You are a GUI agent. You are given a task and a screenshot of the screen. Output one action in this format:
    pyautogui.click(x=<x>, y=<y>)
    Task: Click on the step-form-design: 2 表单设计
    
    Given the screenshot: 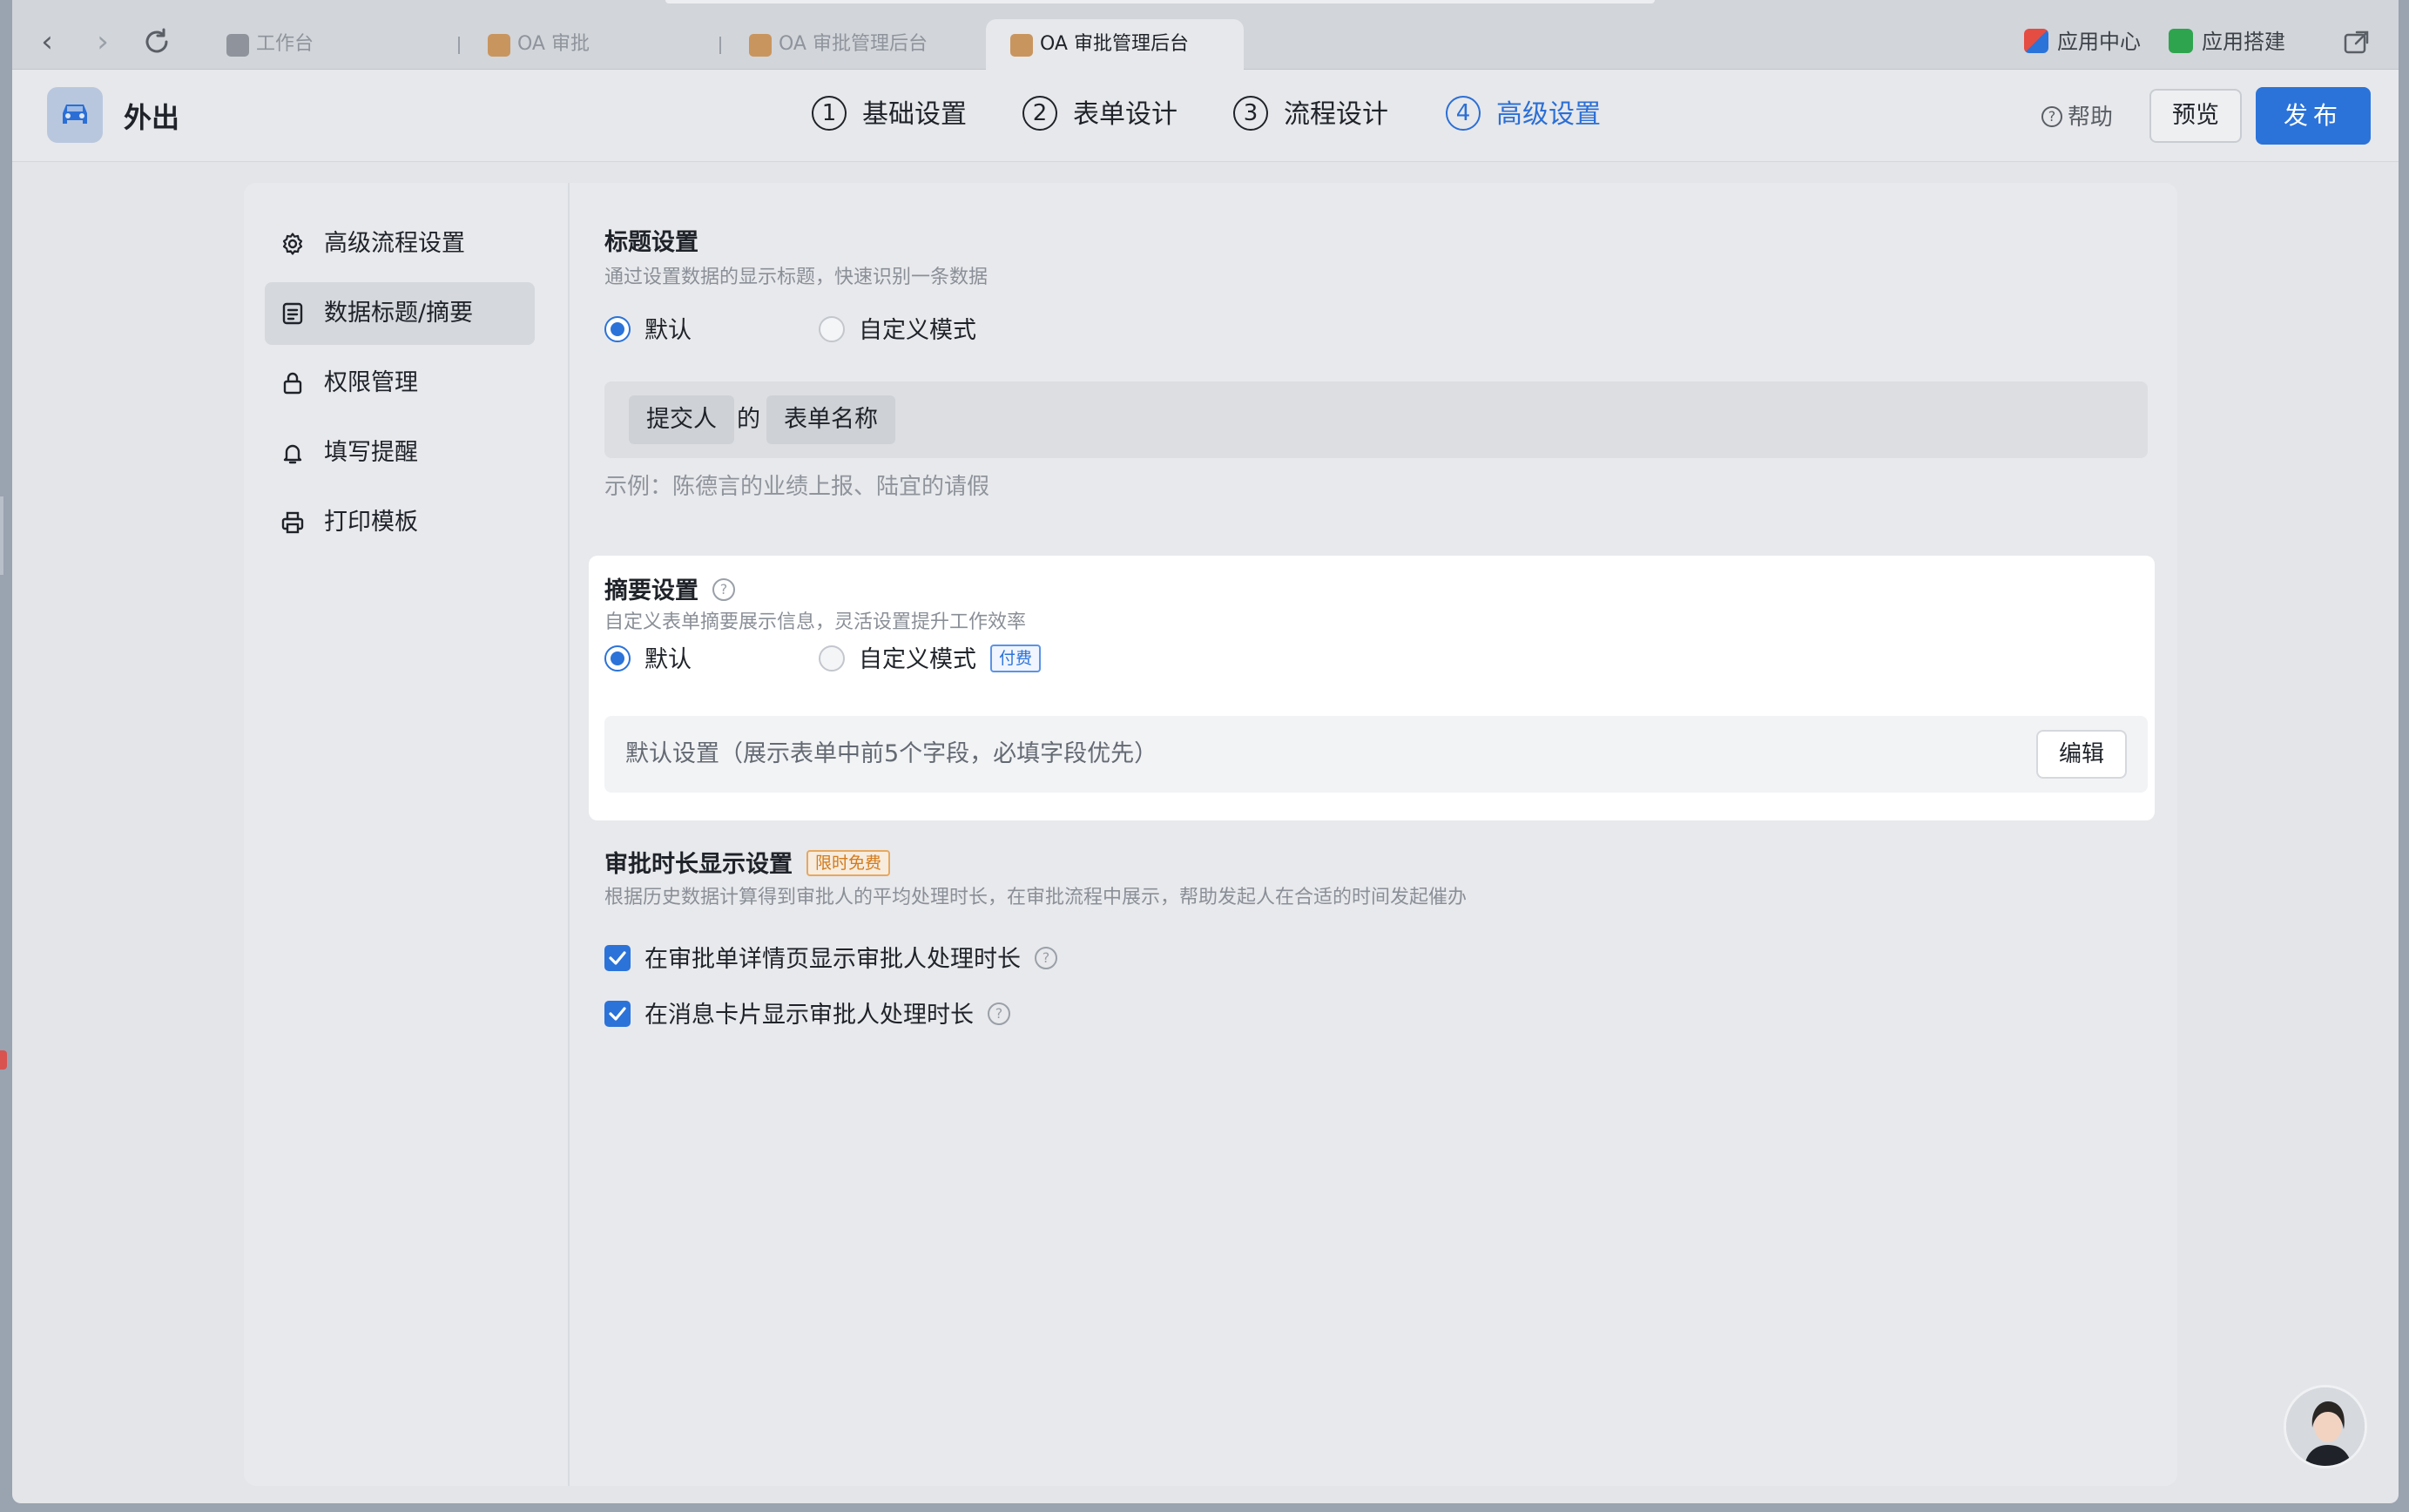 What is the action you would take?
    pyautogui.click(x=1100, y=115)
    